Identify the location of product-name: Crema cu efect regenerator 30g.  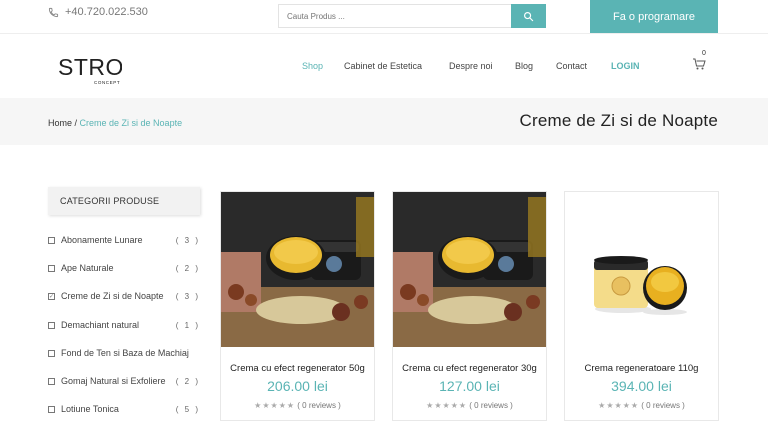
(469, 368).